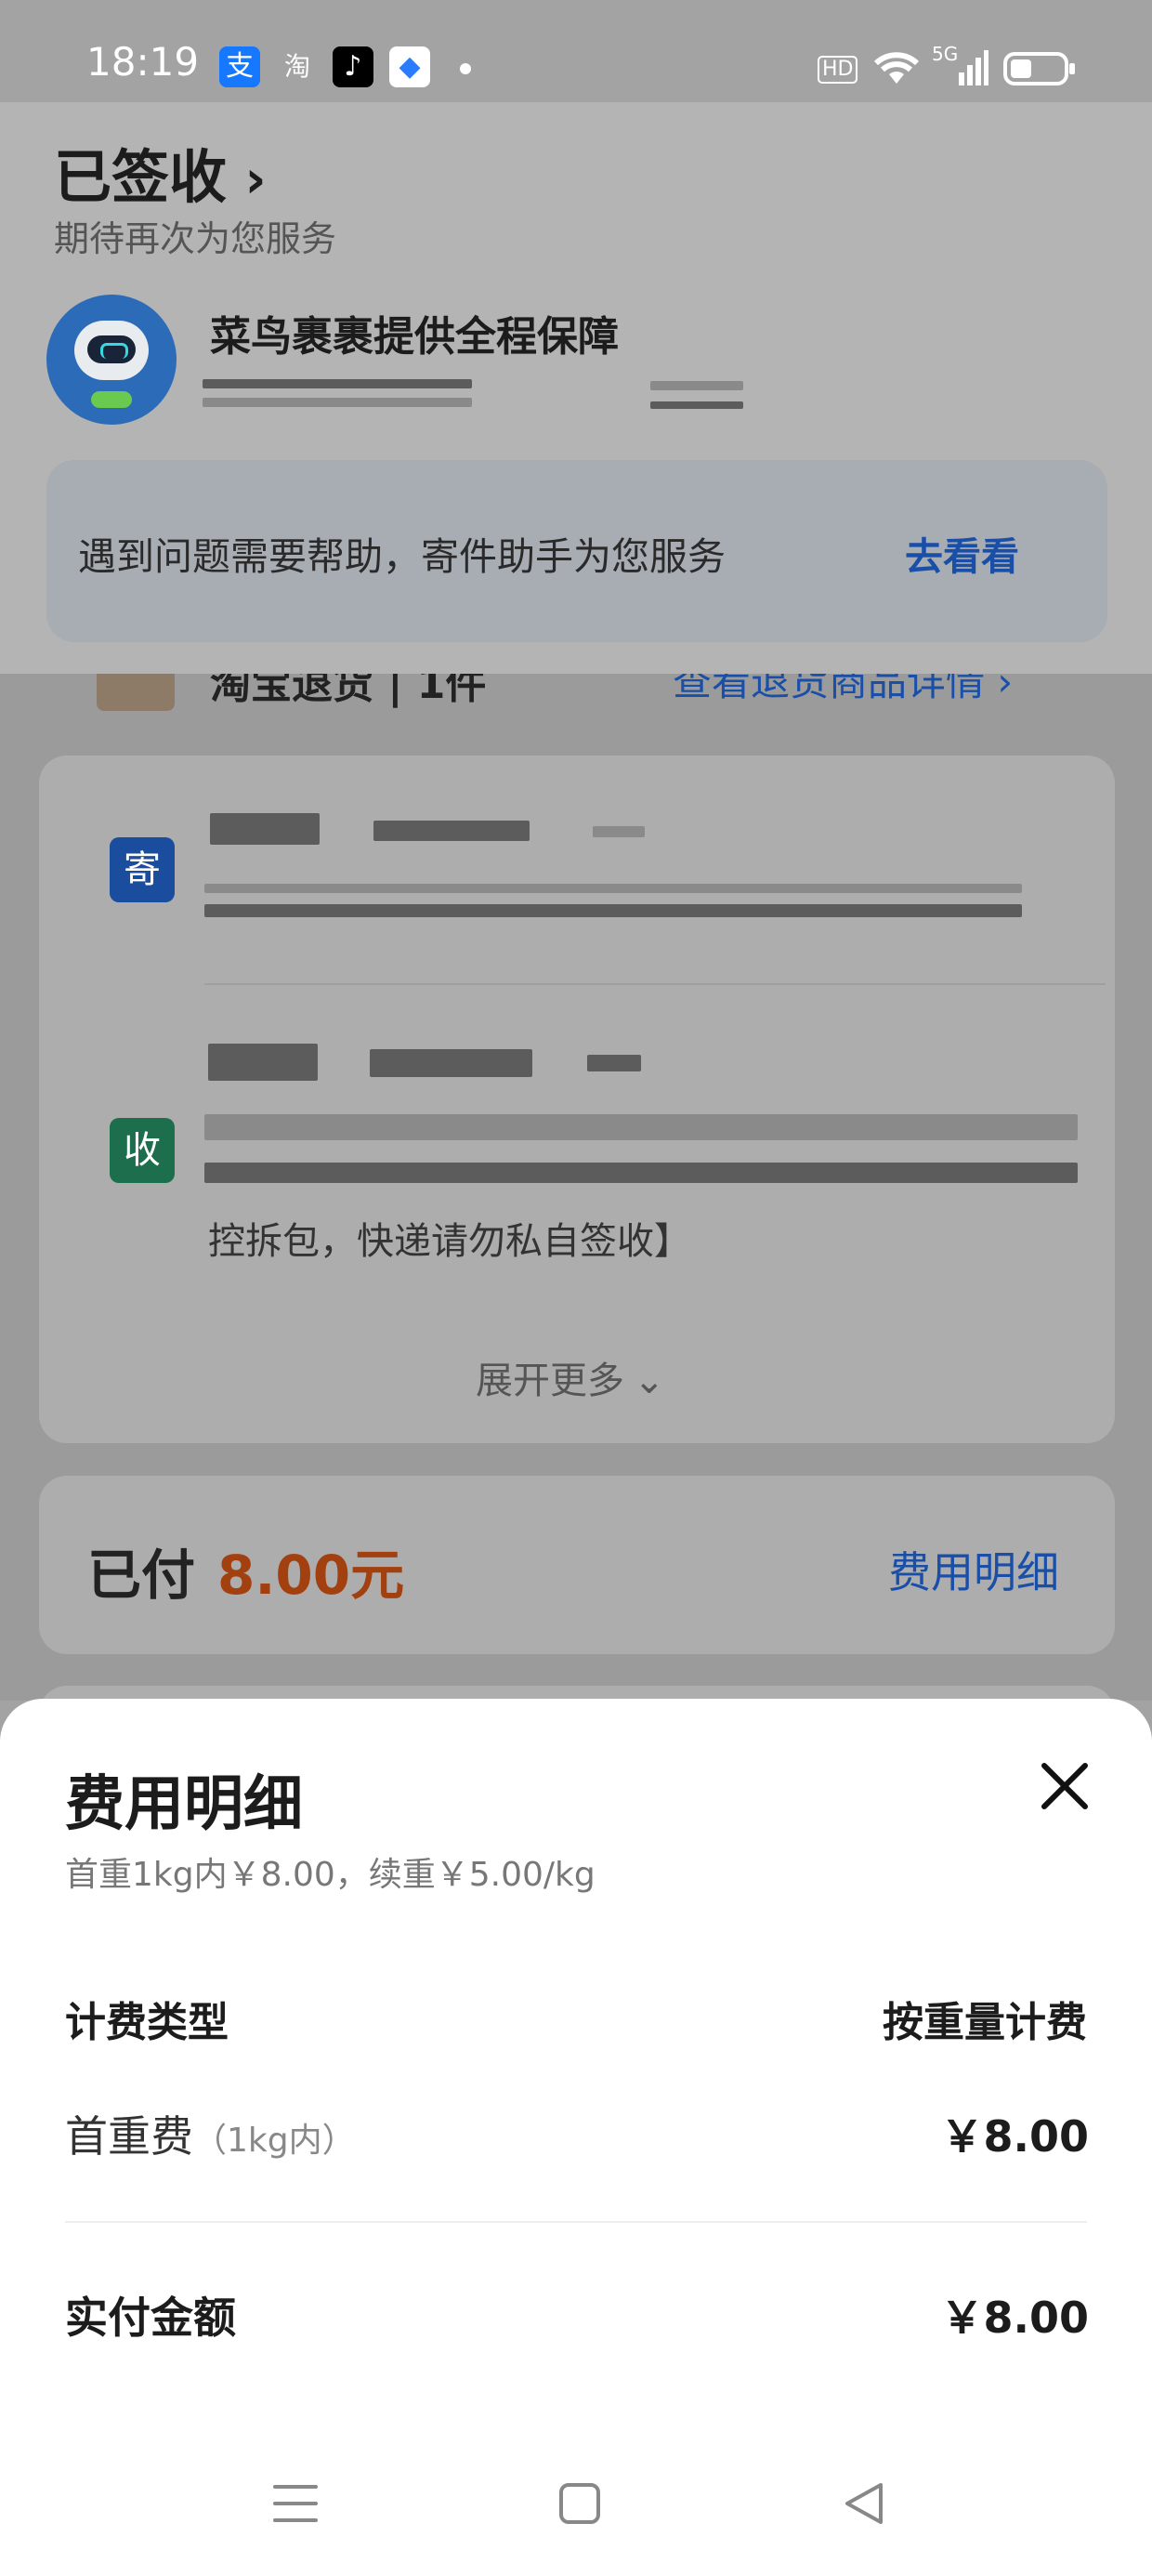 The width and height of the screenshot is (1152, 2576). What do you see at coordinates (649, 1381) in the screenshot?
I see `chevron-down-icon: ⌄` at bounding box center [649, 1381].